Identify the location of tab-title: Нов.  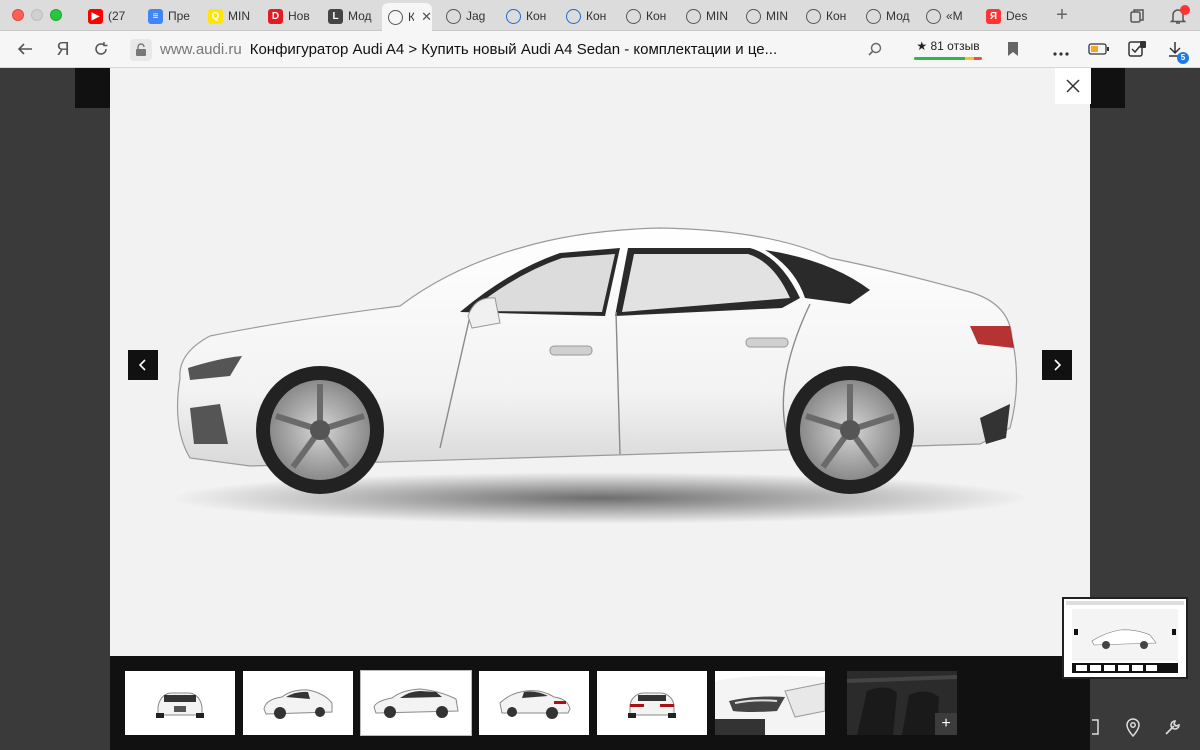
(299, 16).